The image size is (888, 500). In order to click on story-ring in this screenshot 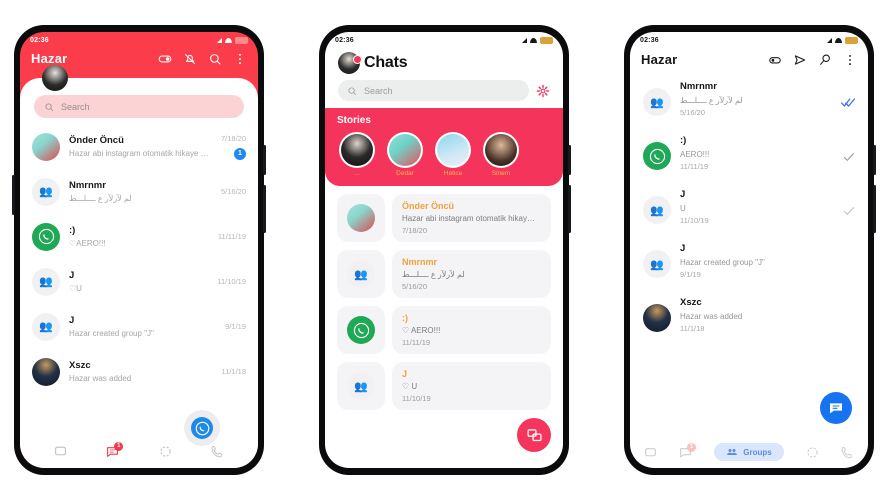, I will do `click(501, 150)`.